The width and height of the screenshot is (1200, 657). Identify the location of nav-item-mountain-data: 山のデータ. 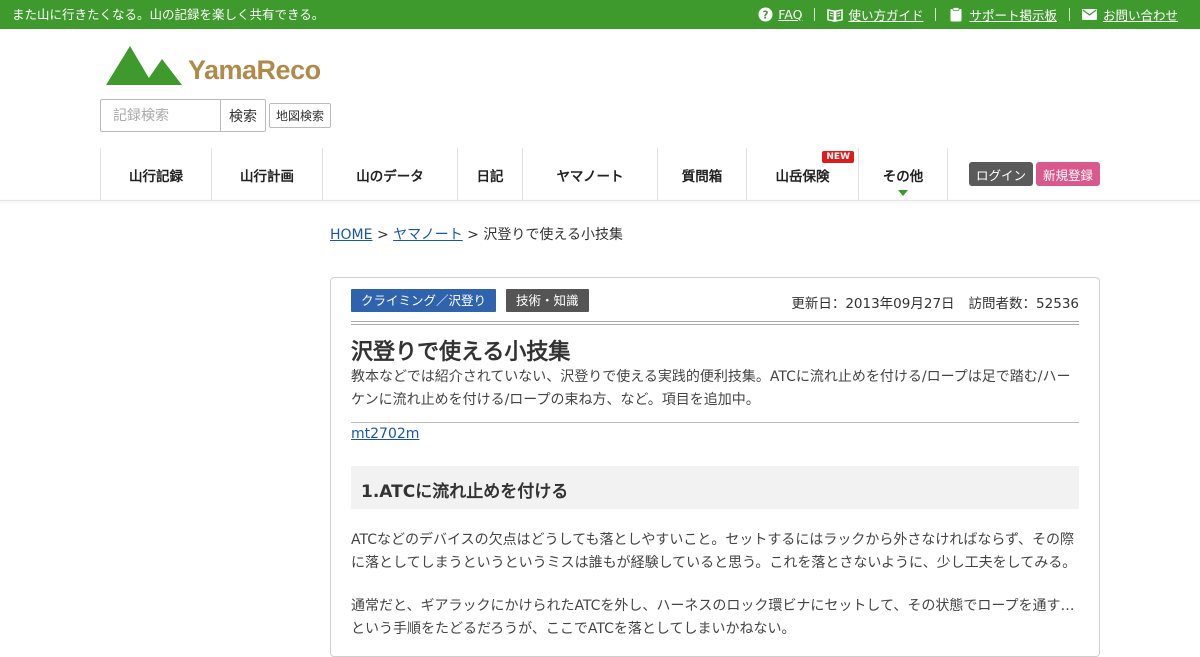
(389, 174).